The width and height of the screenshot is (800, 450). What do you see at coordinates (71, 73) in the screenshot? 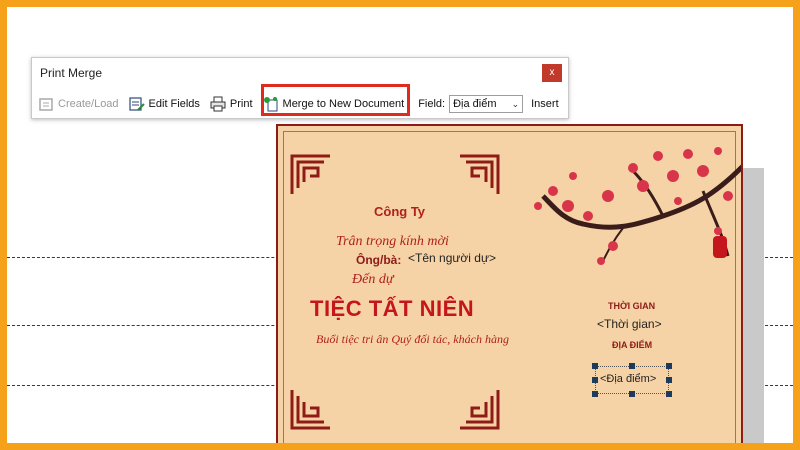
I see `dialog-title: Print Merge` at bounding box center [71, 73].